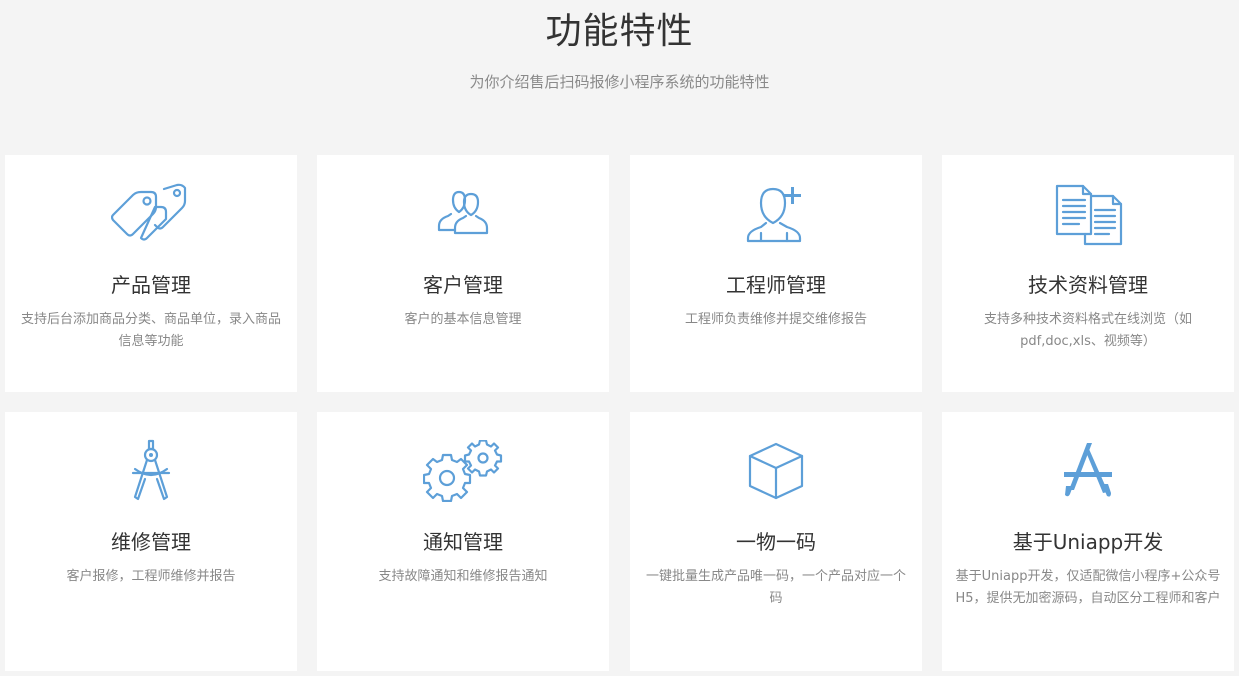 This screenshot has height=676, width=1239. What do you see at coordinates (775, 319) in the screenshot?
I see `feature-description: 工程师负责维修并提交维修报告` at bounding box center [775, 319].